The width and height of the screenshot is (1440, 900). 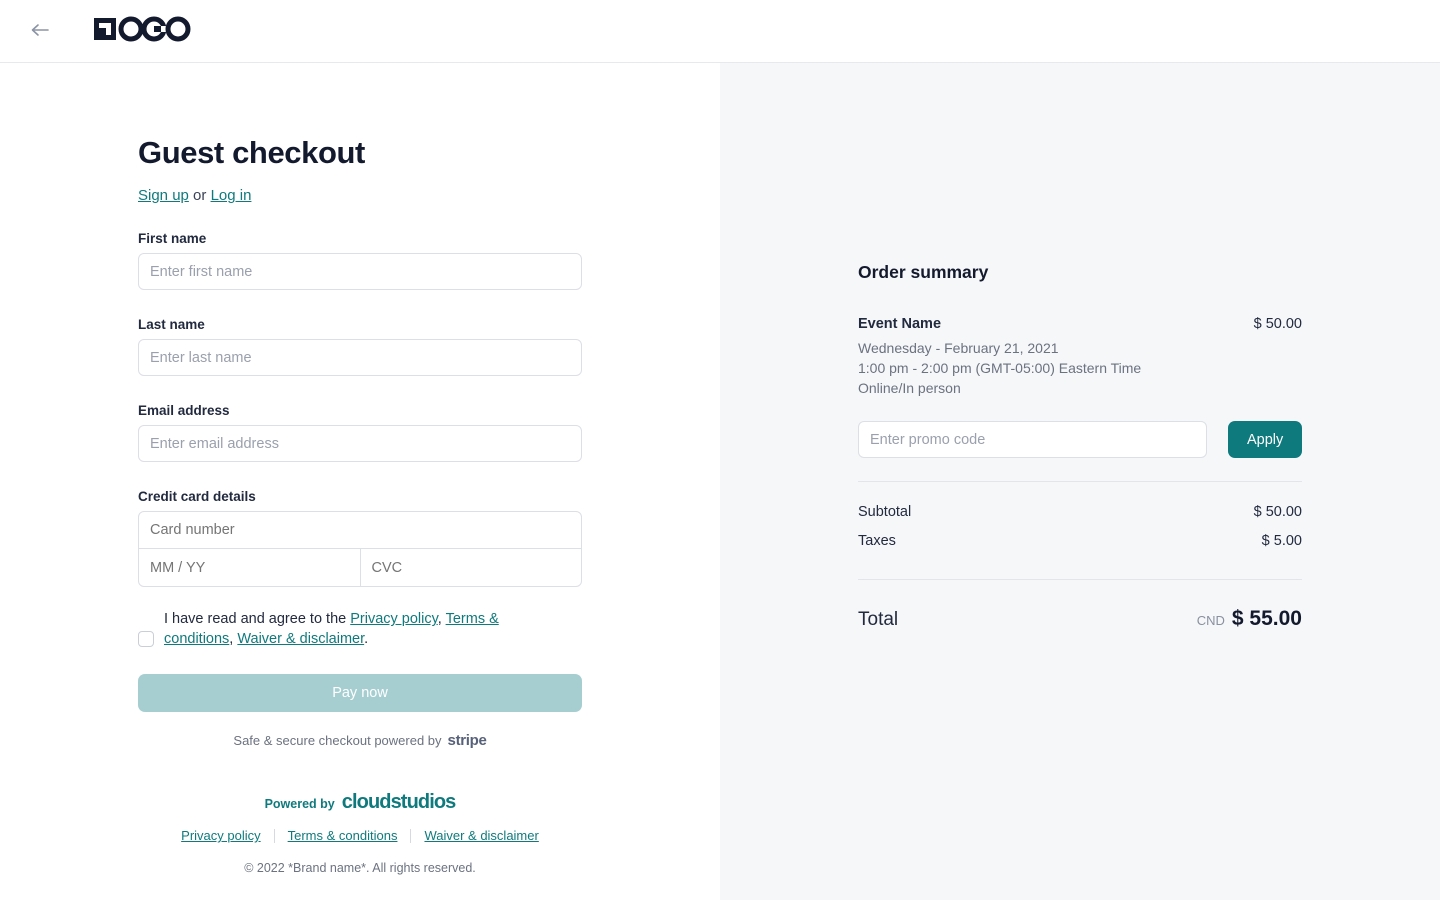 I want to click on total-amount-group: CND $ 55.00, so click(x=1249, y=619).